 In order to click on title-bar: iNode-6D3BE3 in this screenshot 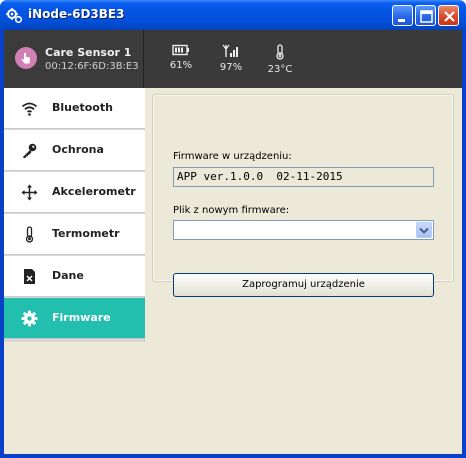, I will do `click(233, 15)`.